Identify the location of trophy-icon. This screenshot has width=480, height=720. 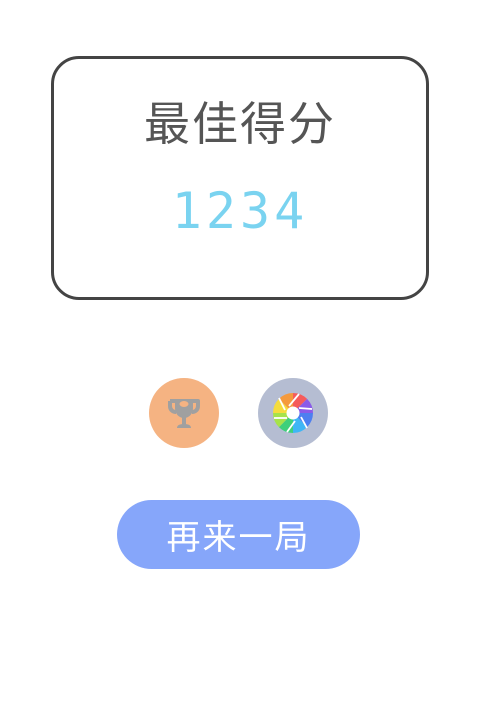
(184, 413).